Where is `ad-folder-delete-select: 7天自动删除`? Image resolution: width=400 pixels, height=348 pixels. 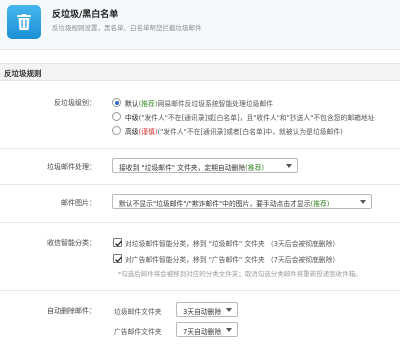 ad-folder-delete-select: 7天自动删除 is located at coordinates (207, 329).